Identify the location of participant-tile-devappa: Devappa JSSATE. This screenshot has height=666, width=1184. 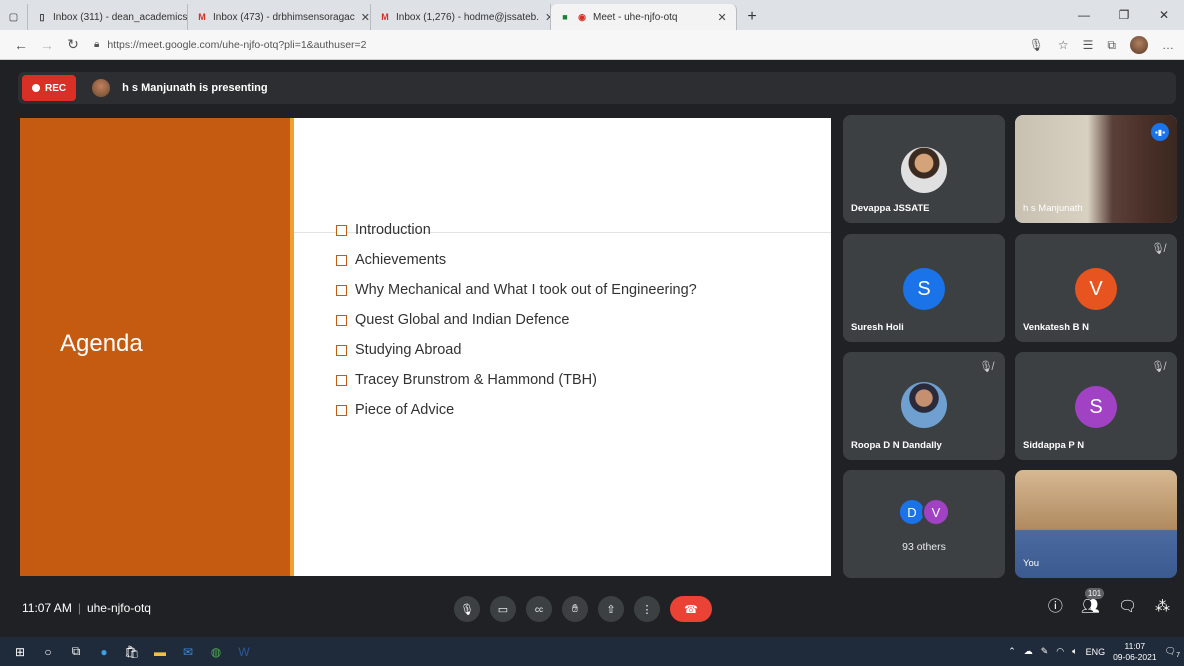
(924, 169).